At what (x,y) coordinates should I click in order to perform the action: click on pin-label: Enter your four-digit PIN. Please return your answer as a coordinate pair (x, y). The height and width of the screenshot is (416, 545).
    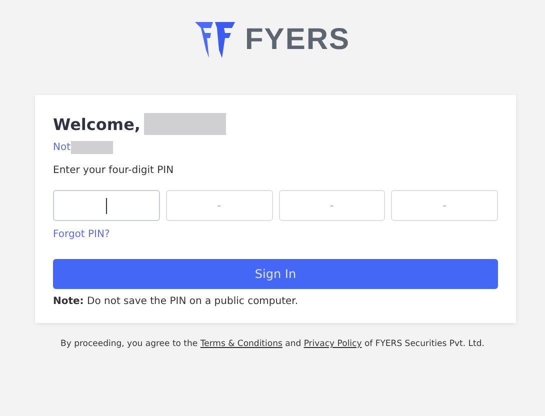
    Looking at the image, I should click on (114, 170).